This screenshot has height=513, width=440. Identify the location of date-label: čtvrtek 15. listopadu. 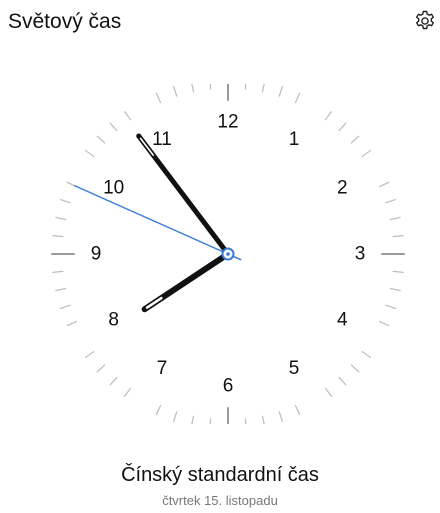
(220, 500).